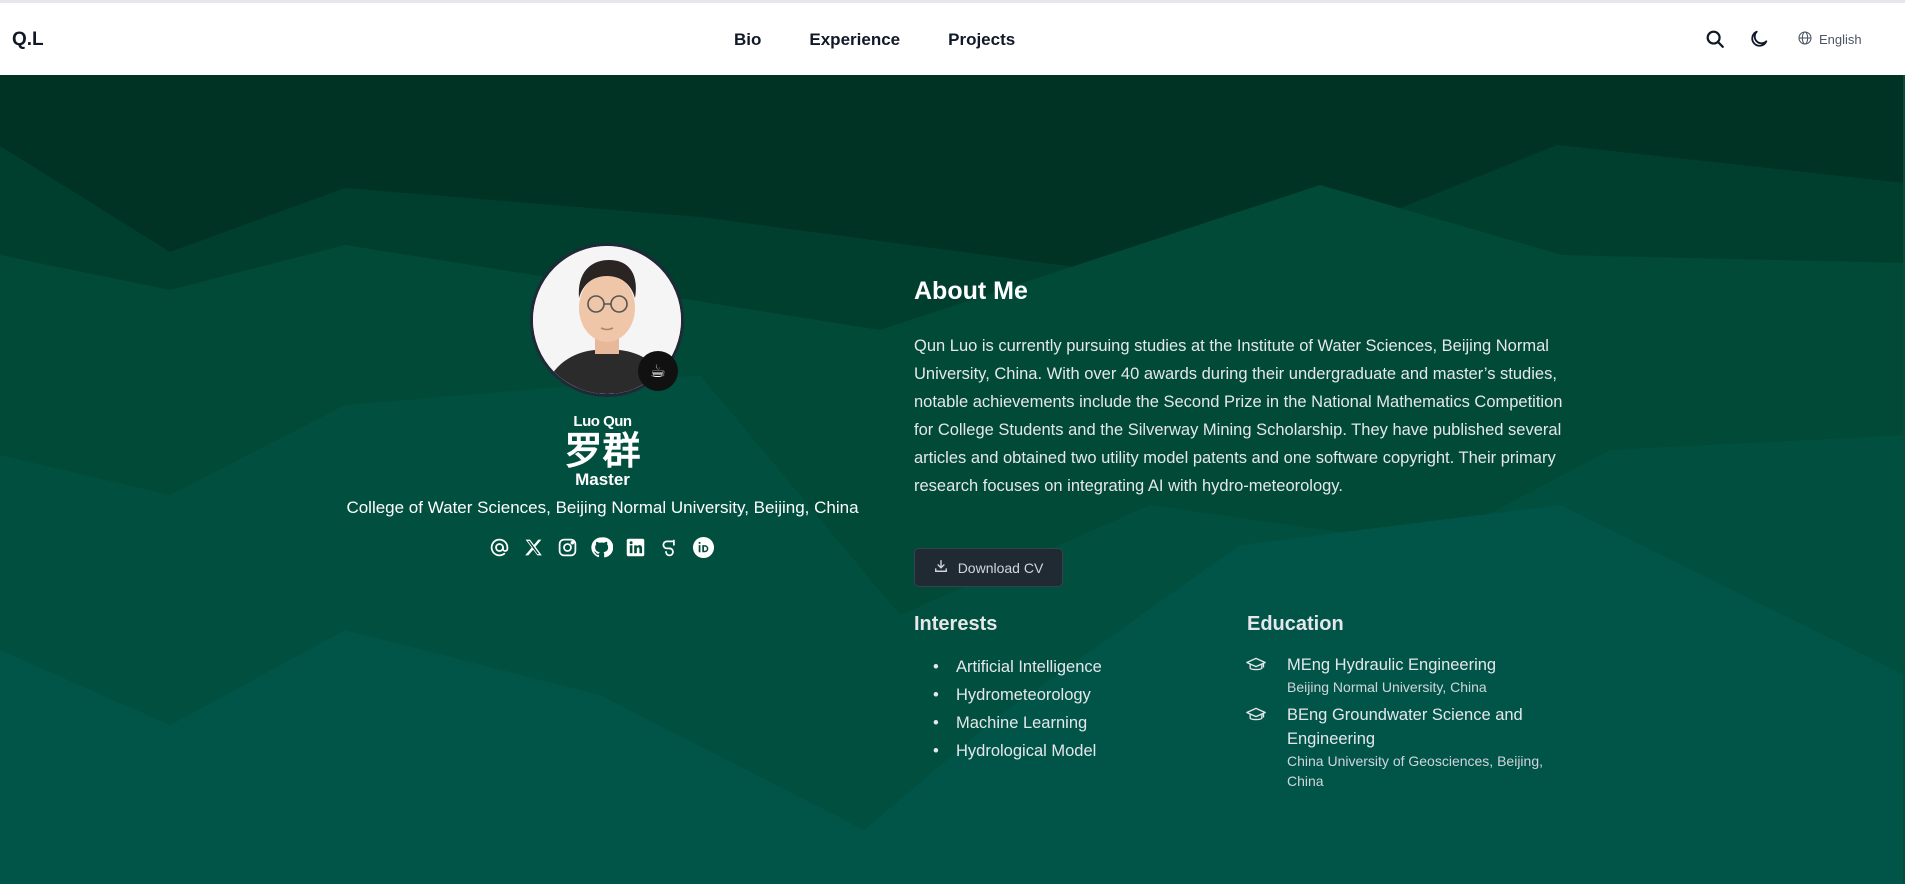 The height and width of the screenshot is (889, 1905). Describe the element at coordinates (981, 40) in the screenshot. I see `nav-link-projects: Projects` at that location.